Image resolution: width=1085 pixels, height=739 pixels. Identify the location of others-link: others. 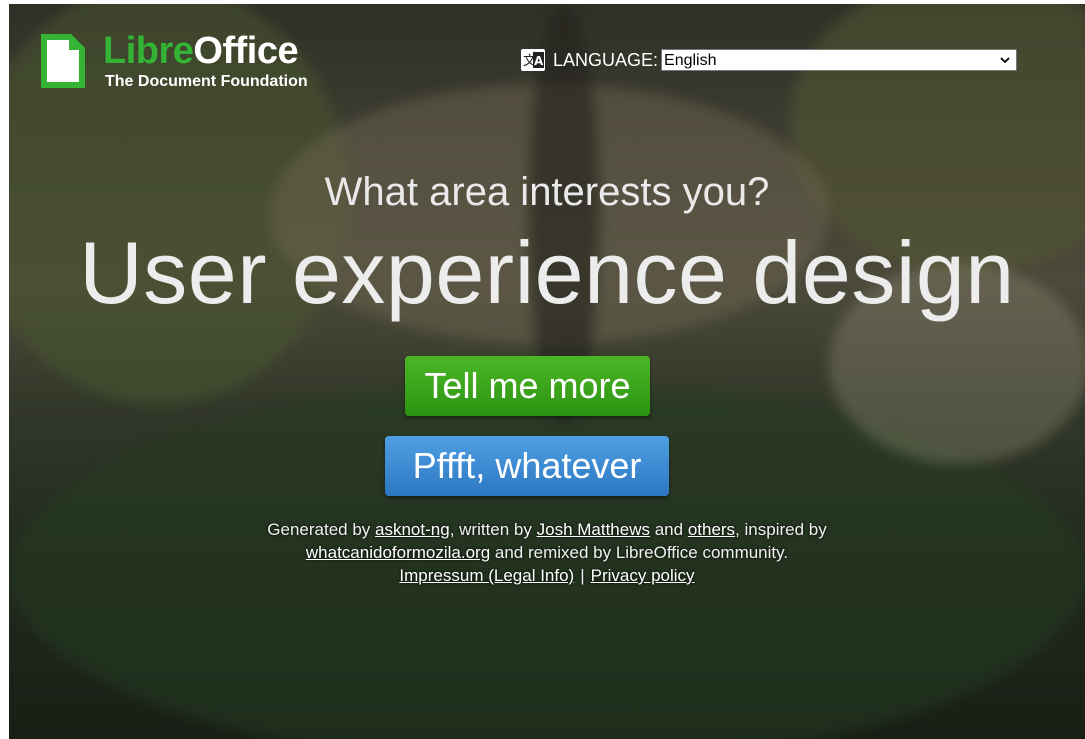
(711, 529).